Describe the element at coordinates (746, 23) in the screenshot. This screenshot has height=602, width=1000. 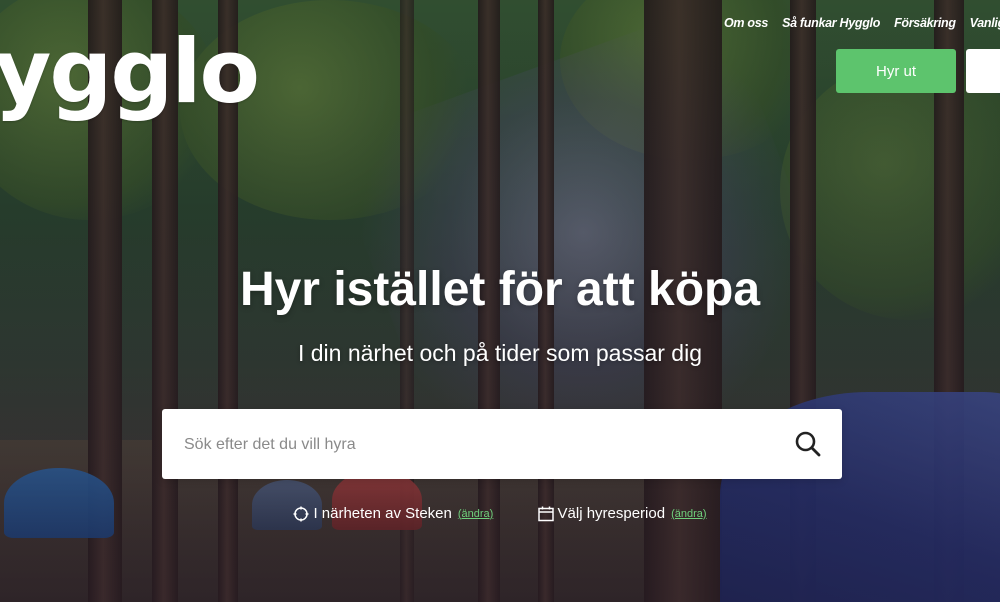
I see `nav-link-om-oss: Om oss` at that location.